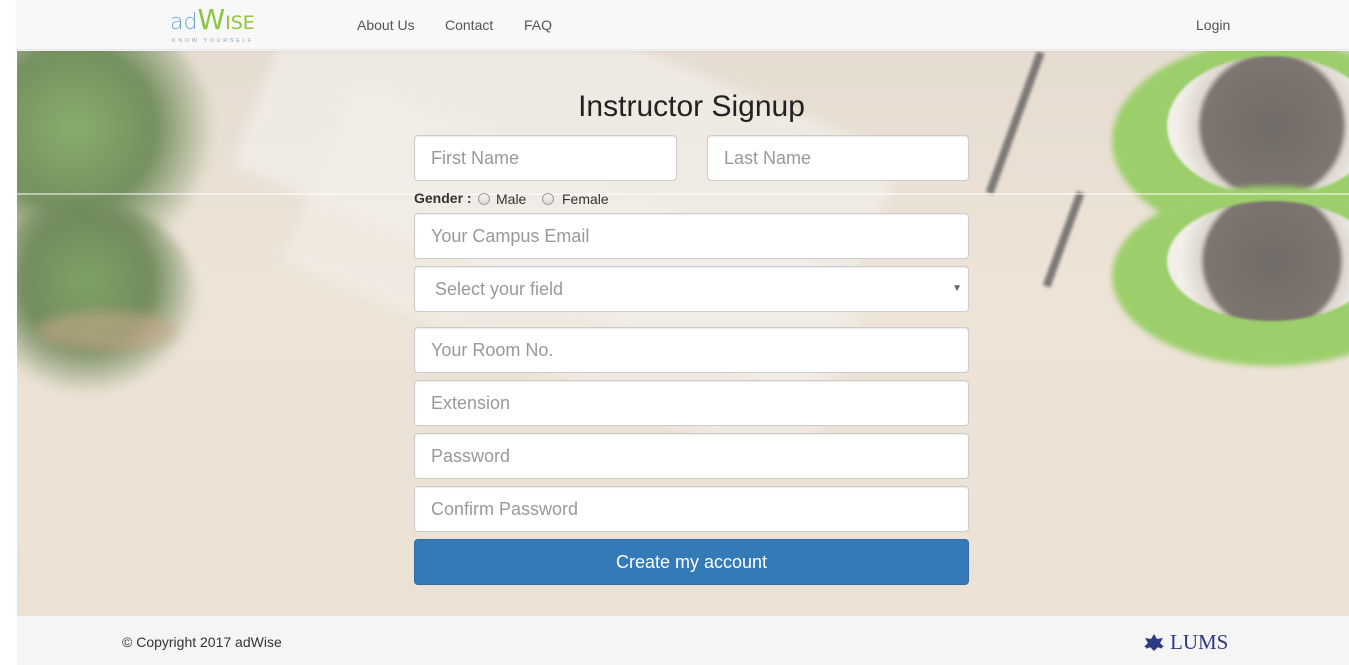 Image resolution: width=1349 pixels, height=665 pixels. I want to click on adwise-logo: adWISE KNOW YOURSELF, so click(218, 25).